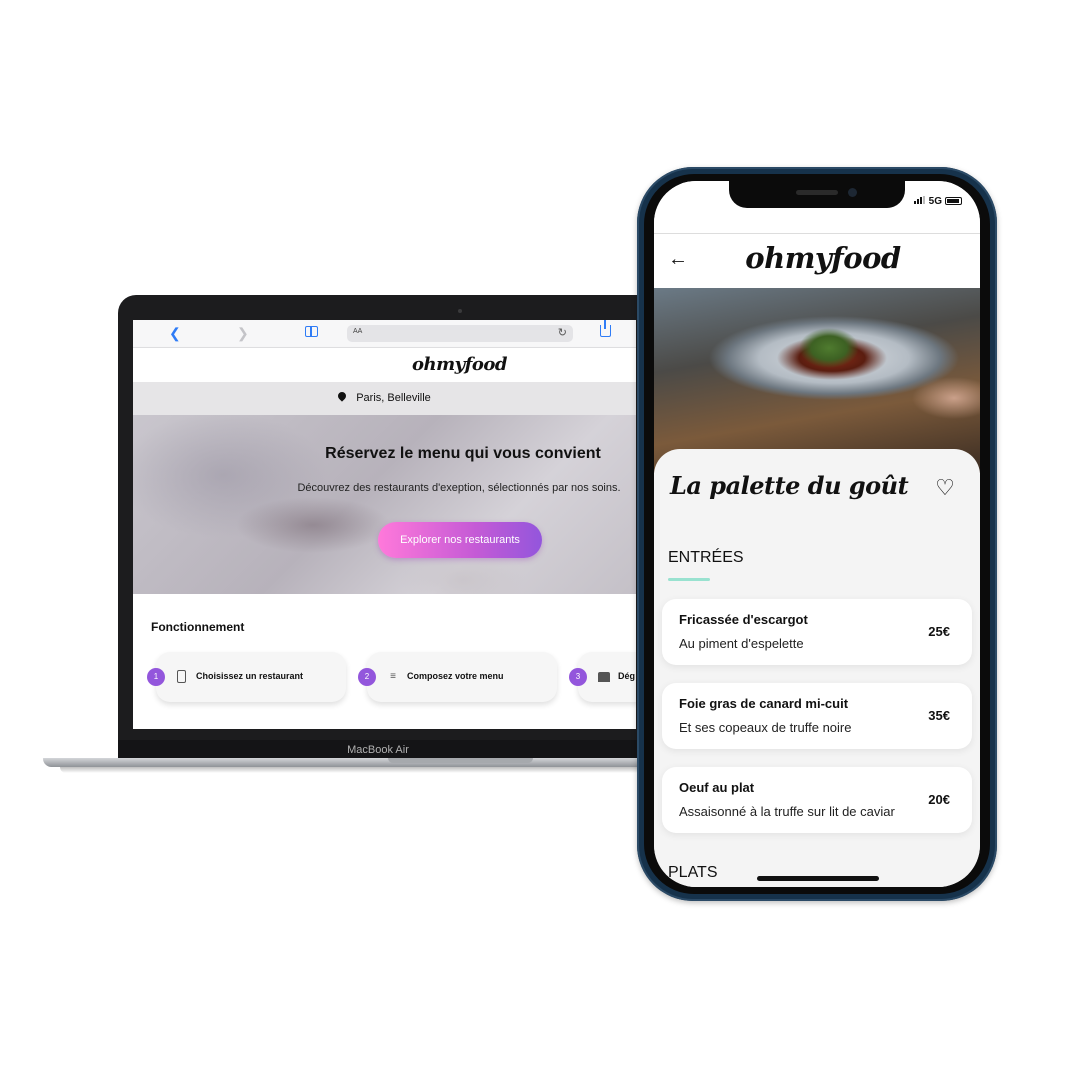 This screenshot has width=1080, height=1080. What do you see at coordinates (741, 643) in the screenshot?
I see `dish-description: Au piment d'espelette` at bounding box center [741, 643].